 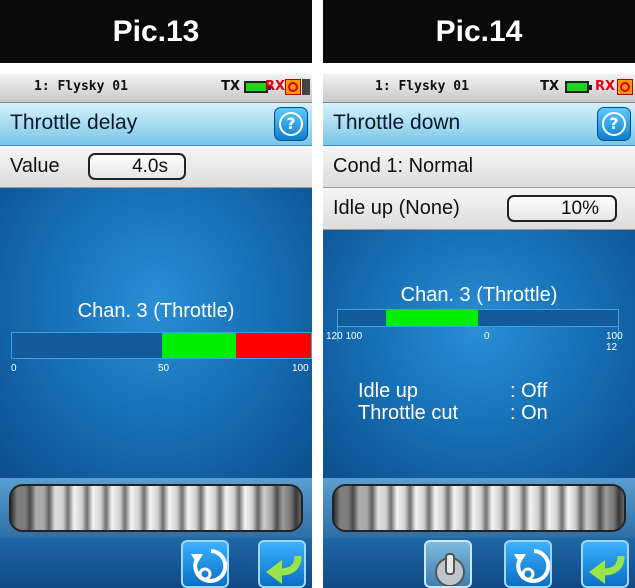 What do you see at coordinates (344, 336) in the screenshot?
I see `tick-label: 120 100` at bounding box center [344, 336].